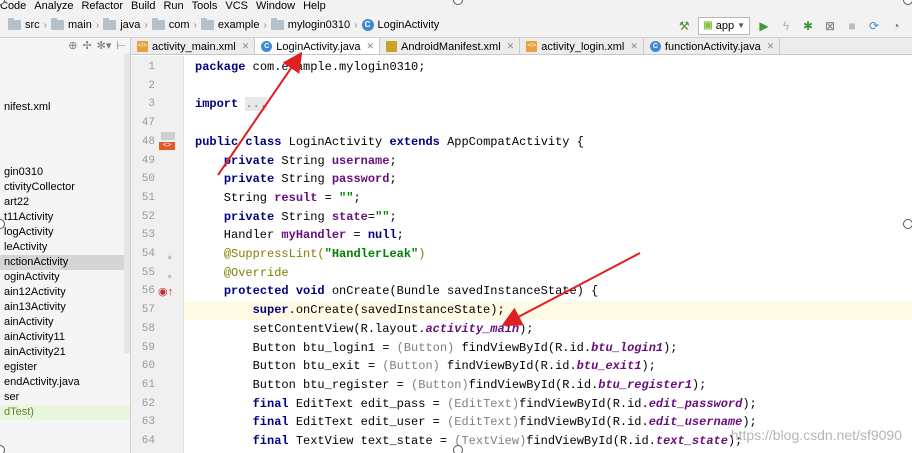 The height and width of the screenshot is (453, 912). What do you see at coordinates (148, 347) in the screenshot?
I see `line-number: 59` at bounding box center [148, 347].